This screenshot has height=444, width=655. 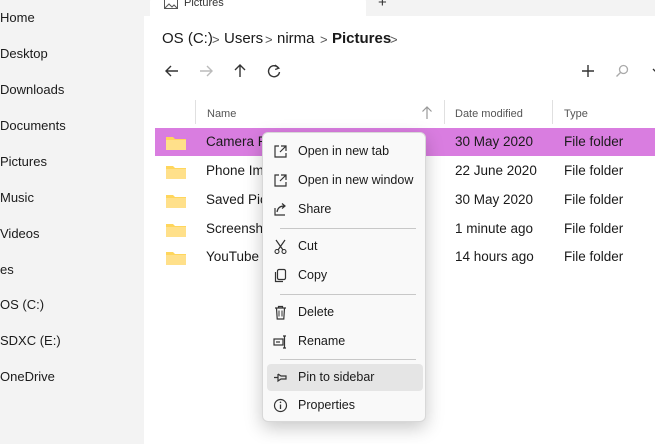 I want to click on picture-icon, so click(x=171, y=4).